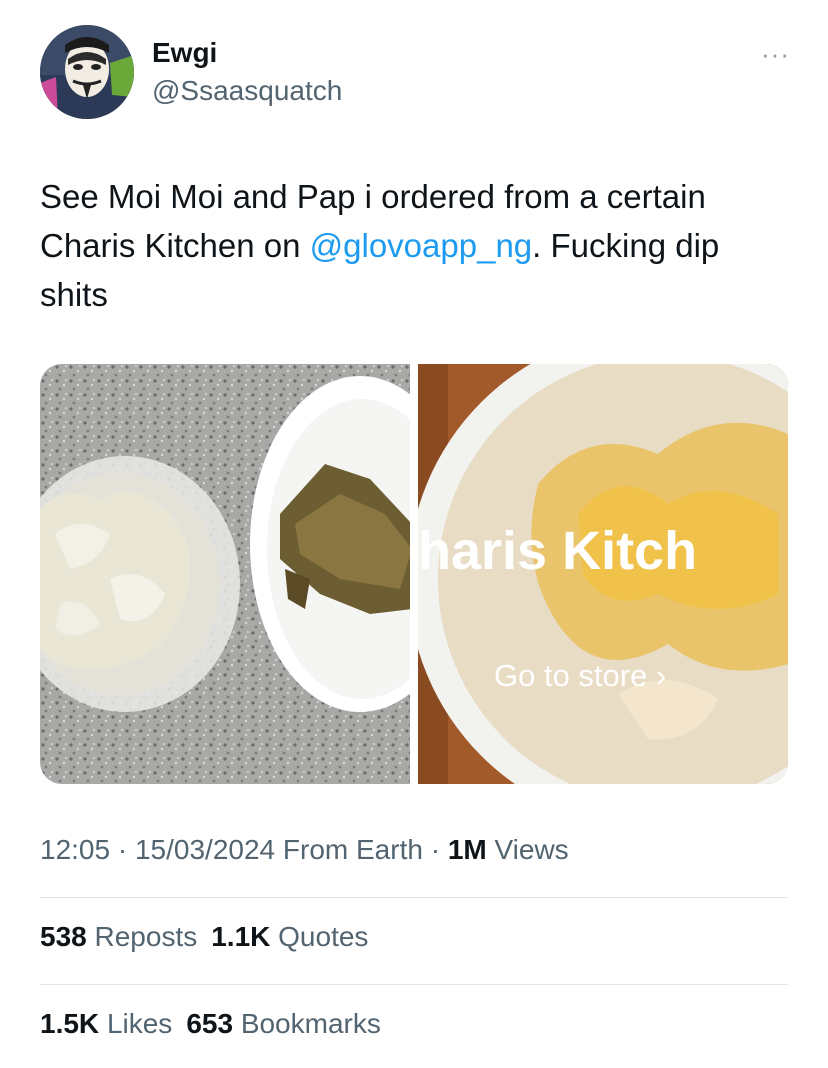 The height and width of the screenshot is (1068, 828). I want to click on likes-label: Likes, so click(139, 1023).